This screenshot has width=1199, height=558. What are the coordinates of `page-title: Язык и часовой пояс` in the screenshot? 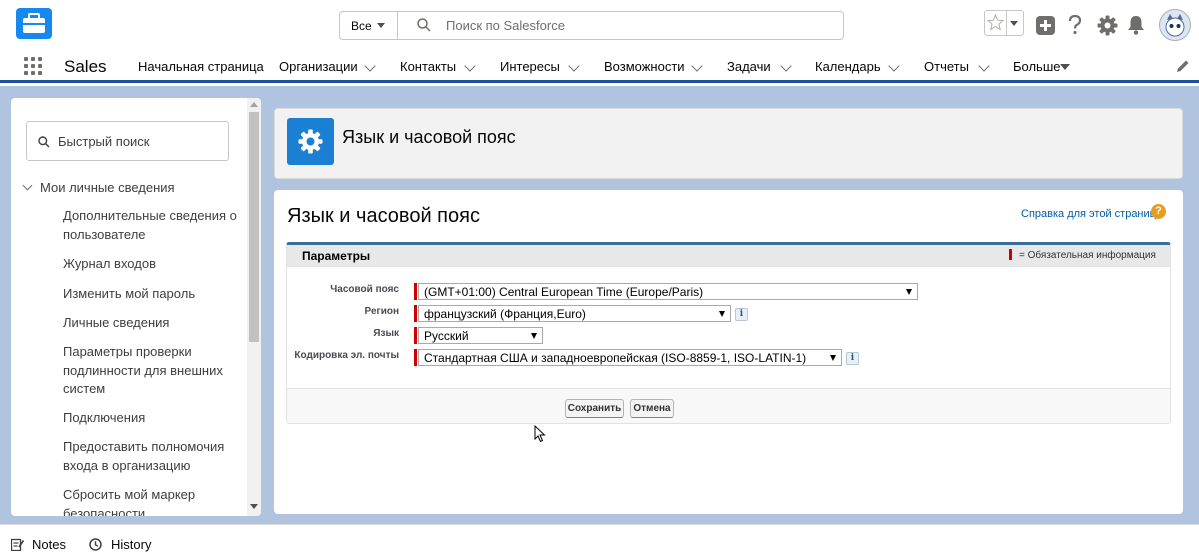 It's located at (383, 216).